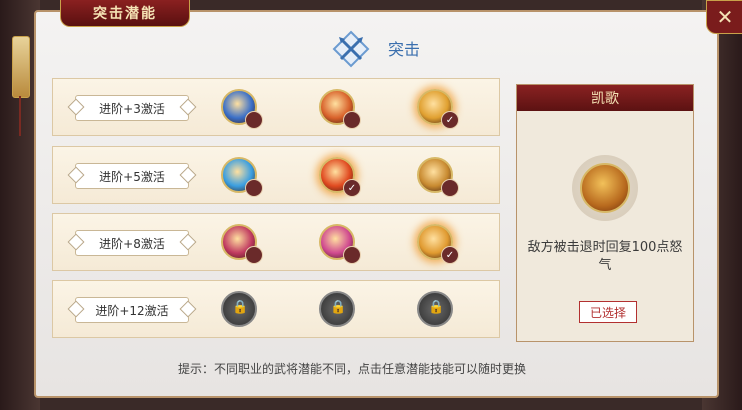 The image size is (742, 410). Describe the element at coordinates (276, 309) in the screenshot. I see `potential-row: 进阶+12激活 🔒 🔒 🔒` at that location.